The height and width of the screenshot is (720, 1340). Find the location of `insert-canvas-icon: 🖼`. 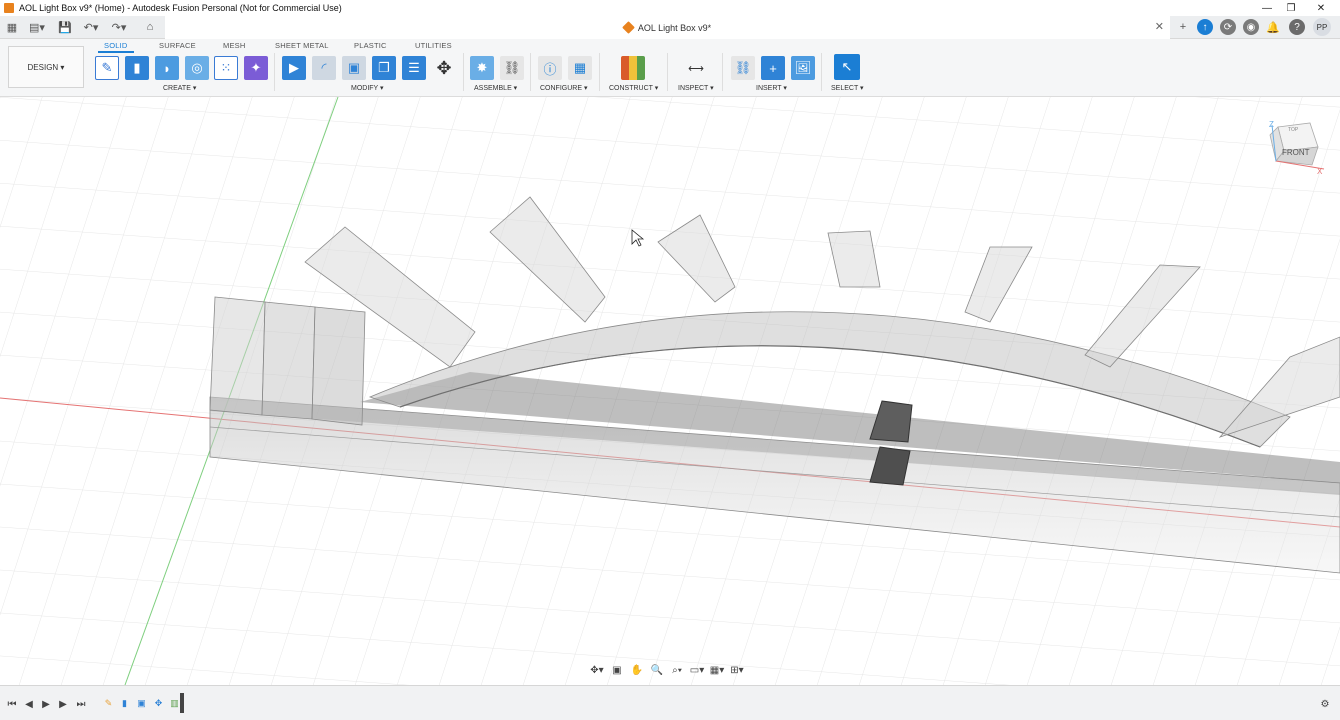

insert-canvas-icon: 🖼 is located at coordinates (803, 68).